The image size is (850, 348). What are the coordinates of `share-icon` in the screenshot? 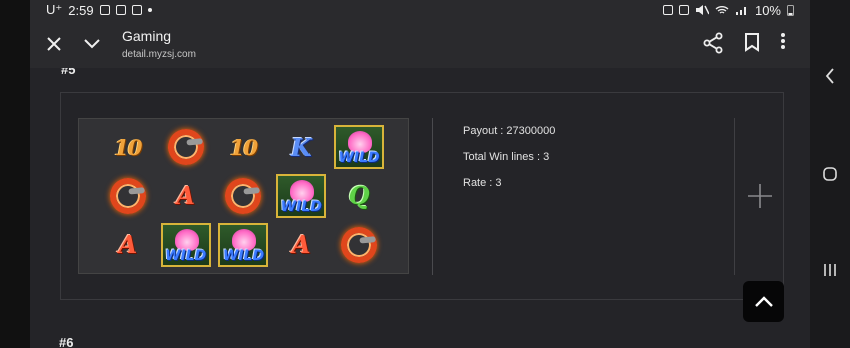 It's located at (713, 43).